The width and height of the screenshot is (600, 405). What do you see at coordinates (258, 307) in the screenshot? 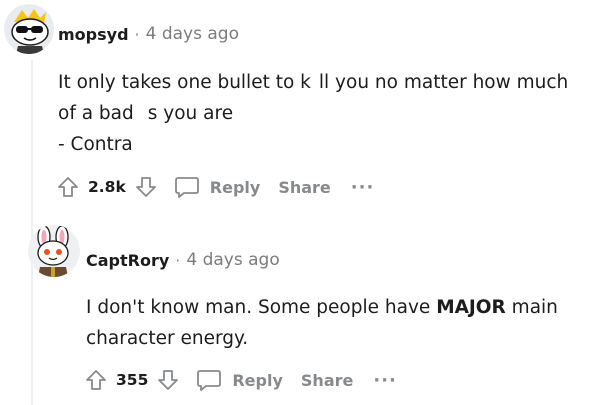
I see `text-span: I don't know man. Some people have` at bounding box center [258, 307].